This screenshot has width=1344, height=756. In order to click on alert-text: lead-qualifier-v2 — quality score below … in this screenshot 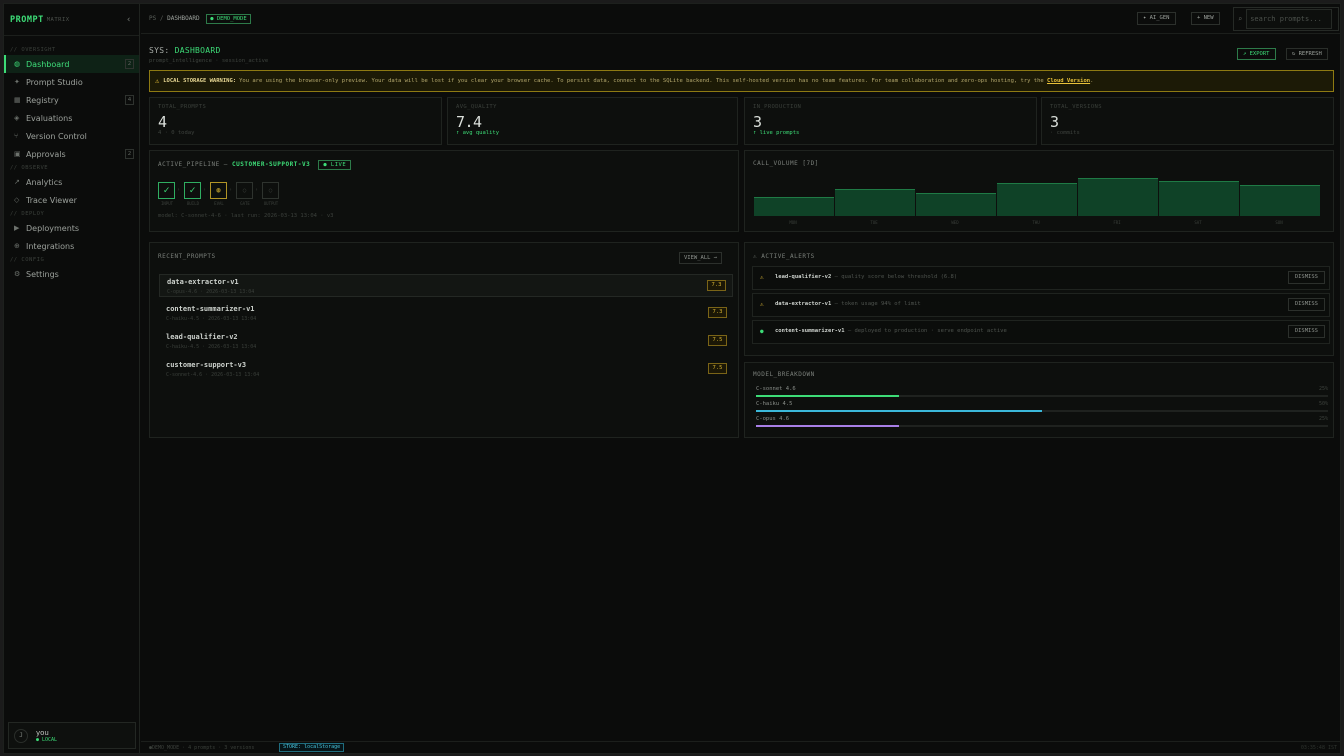, I will do `click(866, 277)`.